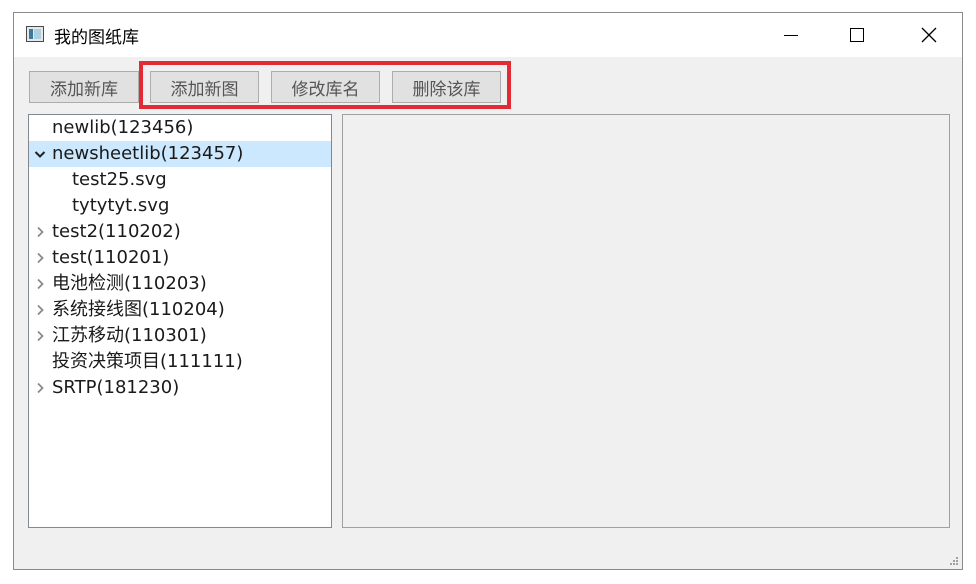  Describe the element at coordinates (954, 561) in the screenshot. I see `resize-grip-icon` at that location.